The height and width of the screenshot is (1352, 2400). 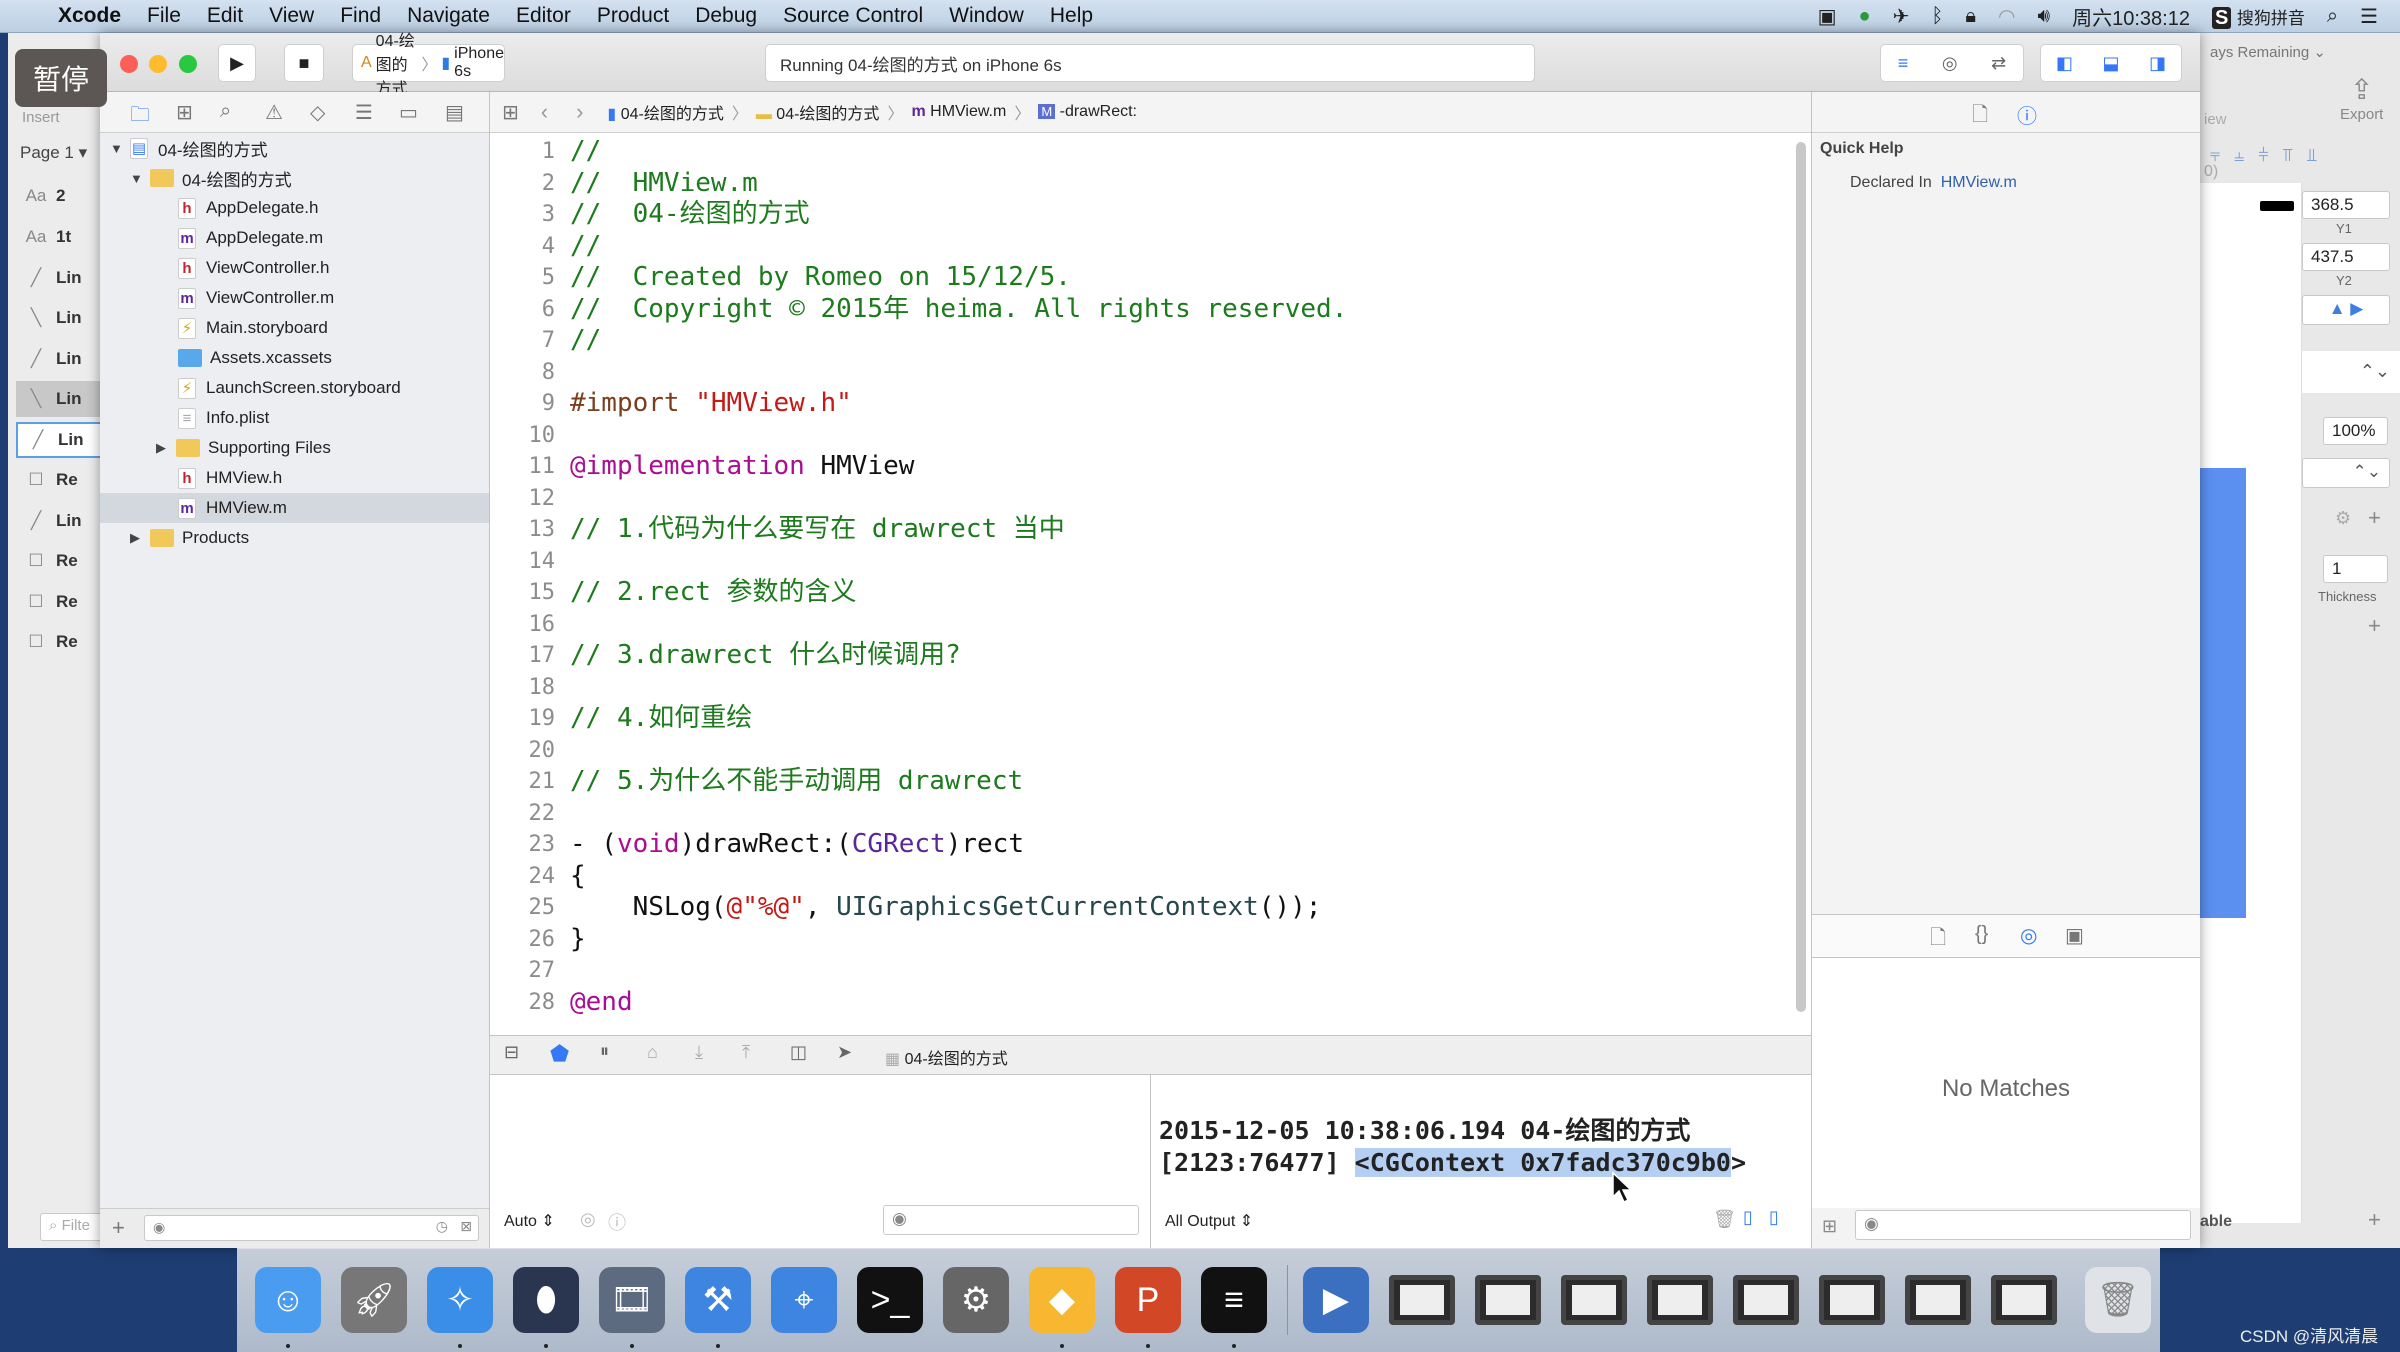 I want to click on insert-label: Insert, so click(x=41, y=117).